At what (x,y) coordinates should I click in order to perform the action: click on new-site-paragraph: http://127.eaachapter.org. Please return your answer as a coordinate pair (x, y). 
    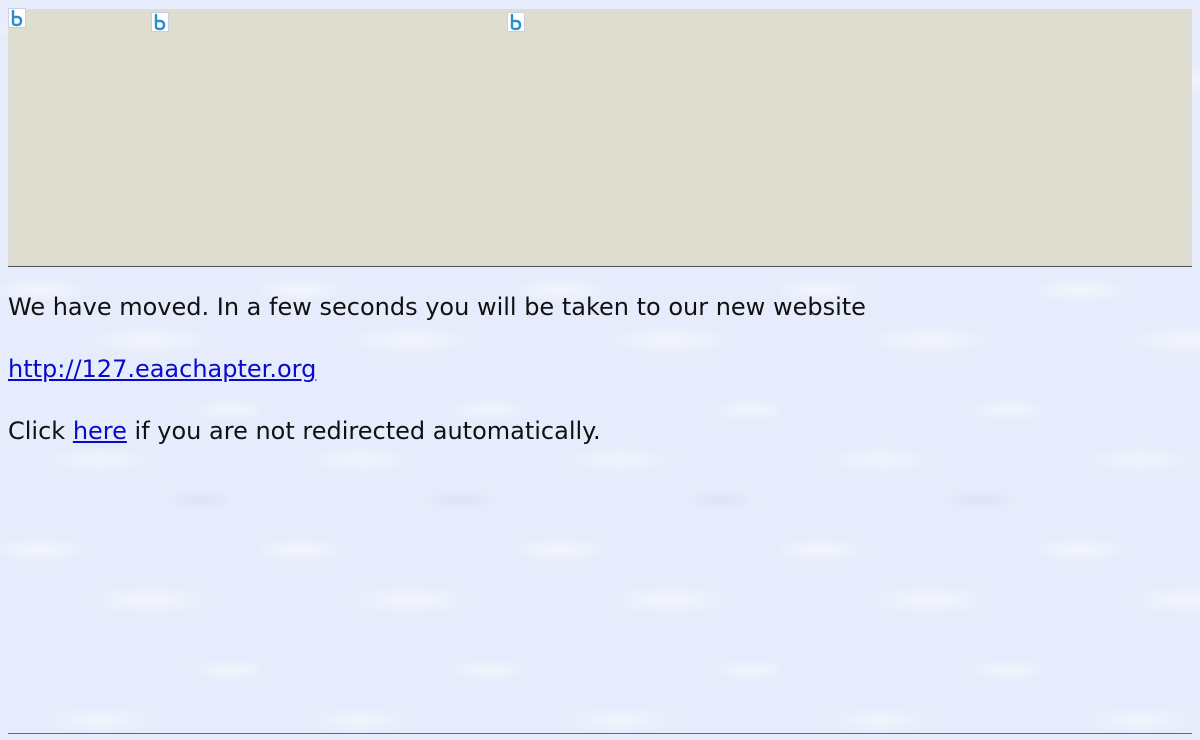
    Looking at the image, I should click on (162, 369).